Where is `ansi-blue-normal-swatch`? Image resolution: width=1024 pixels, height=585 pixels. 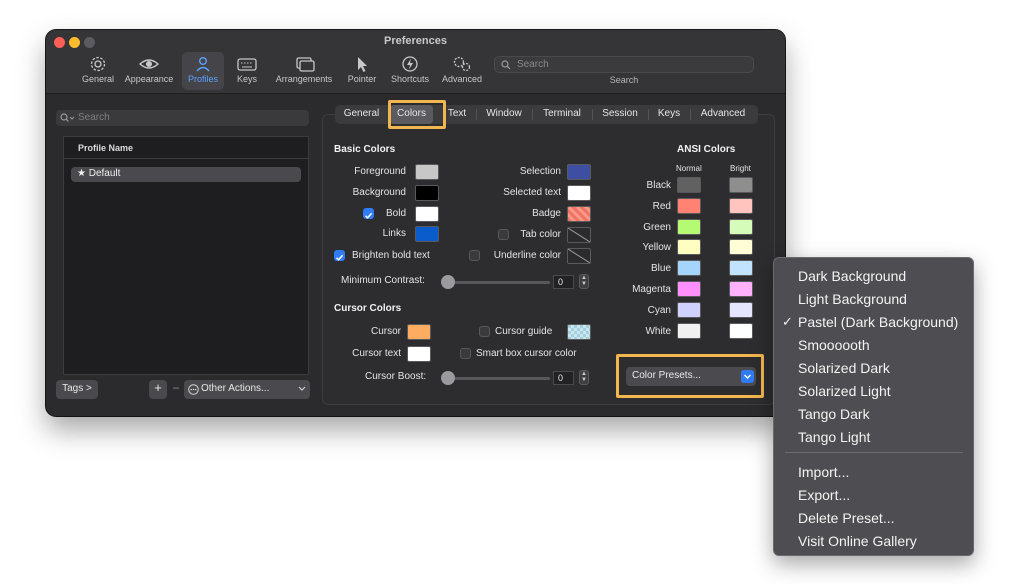
ansi-blue-normal-swatch is located at coordinates (689, 268).